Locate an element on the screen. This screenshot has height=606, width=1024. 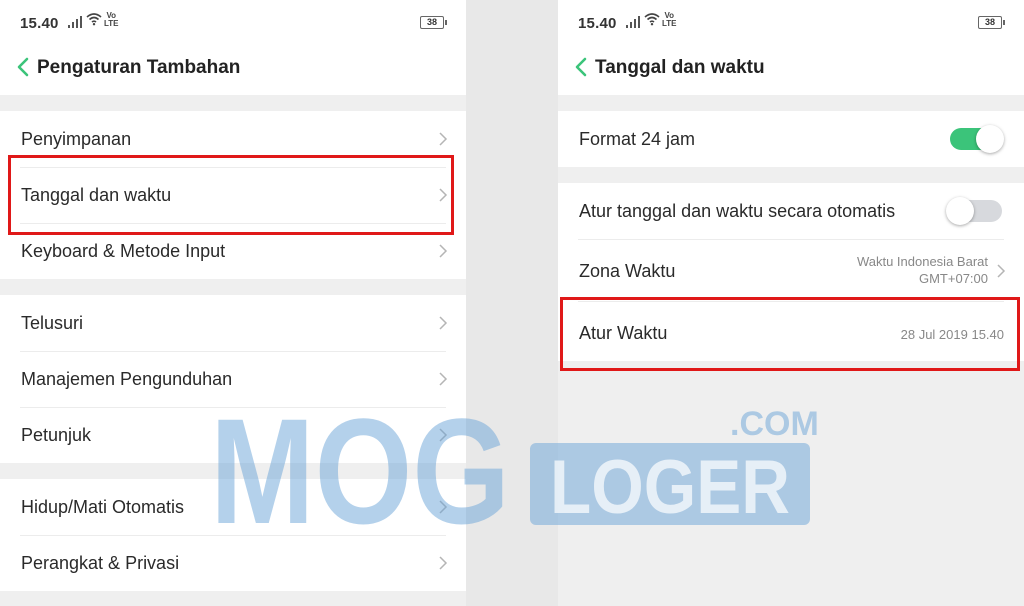
setting-label: Format 24 jam is located at coordinates (637, 139).